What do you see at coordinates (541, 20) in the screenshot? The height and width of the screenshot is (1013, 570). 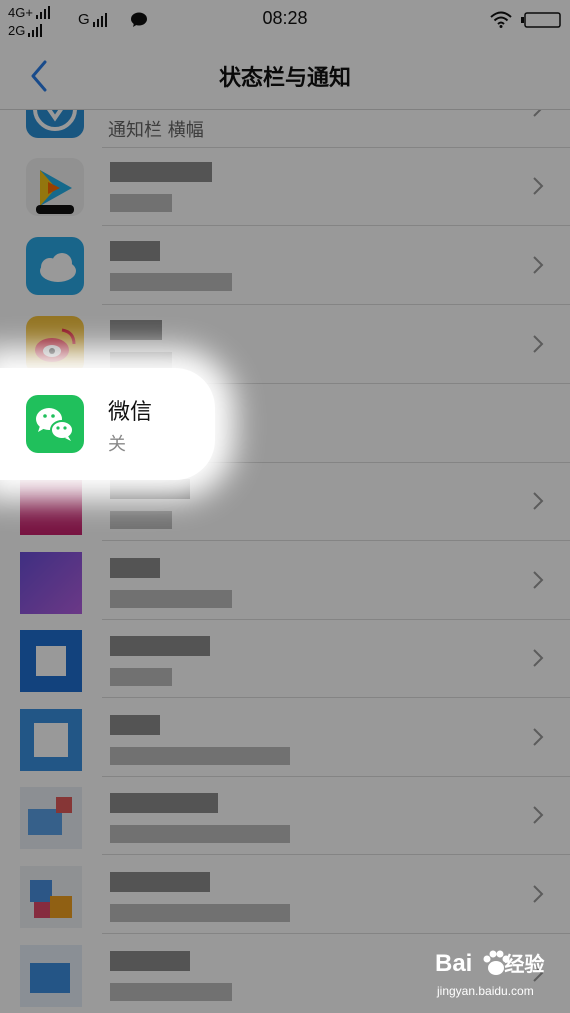 I see `battery-icon` at bounding box center [541, 20].